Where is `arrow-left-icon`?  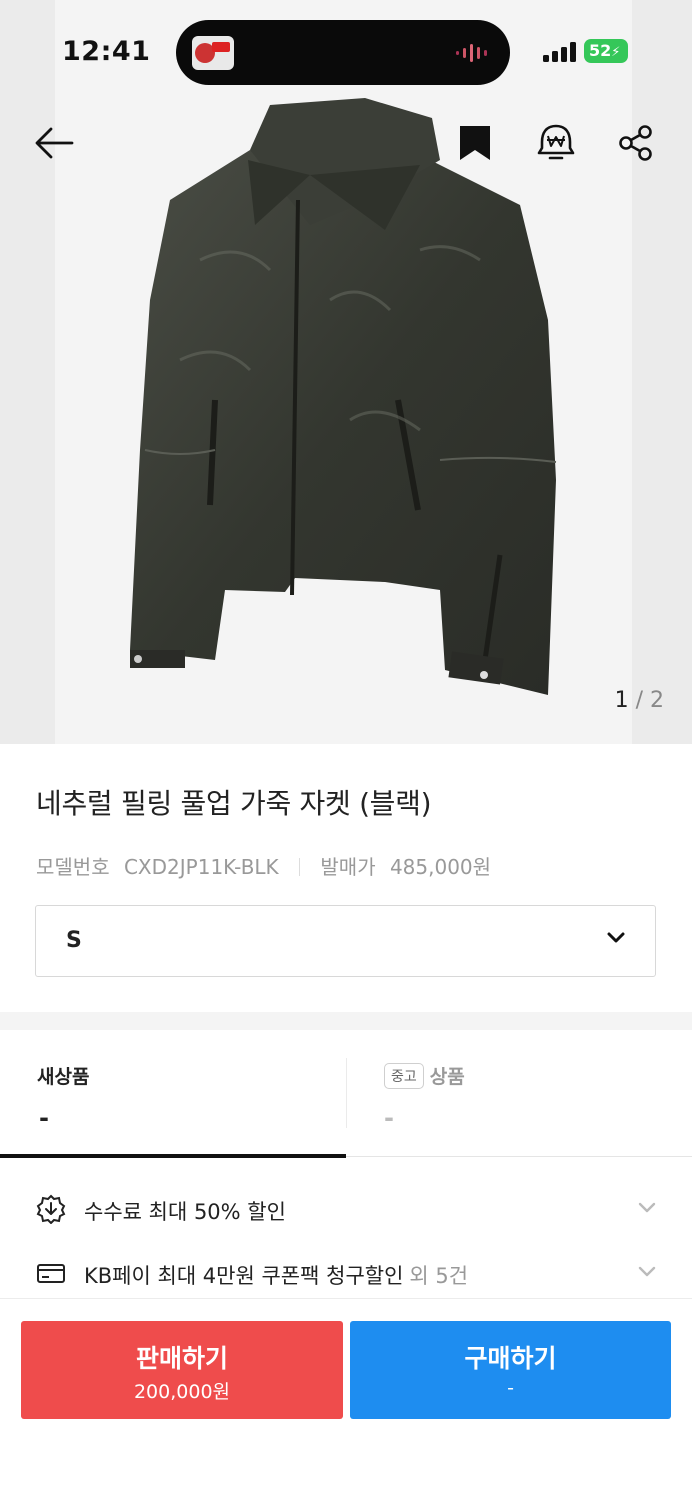 arrow-left-icon is located at coordinates (54, 143).